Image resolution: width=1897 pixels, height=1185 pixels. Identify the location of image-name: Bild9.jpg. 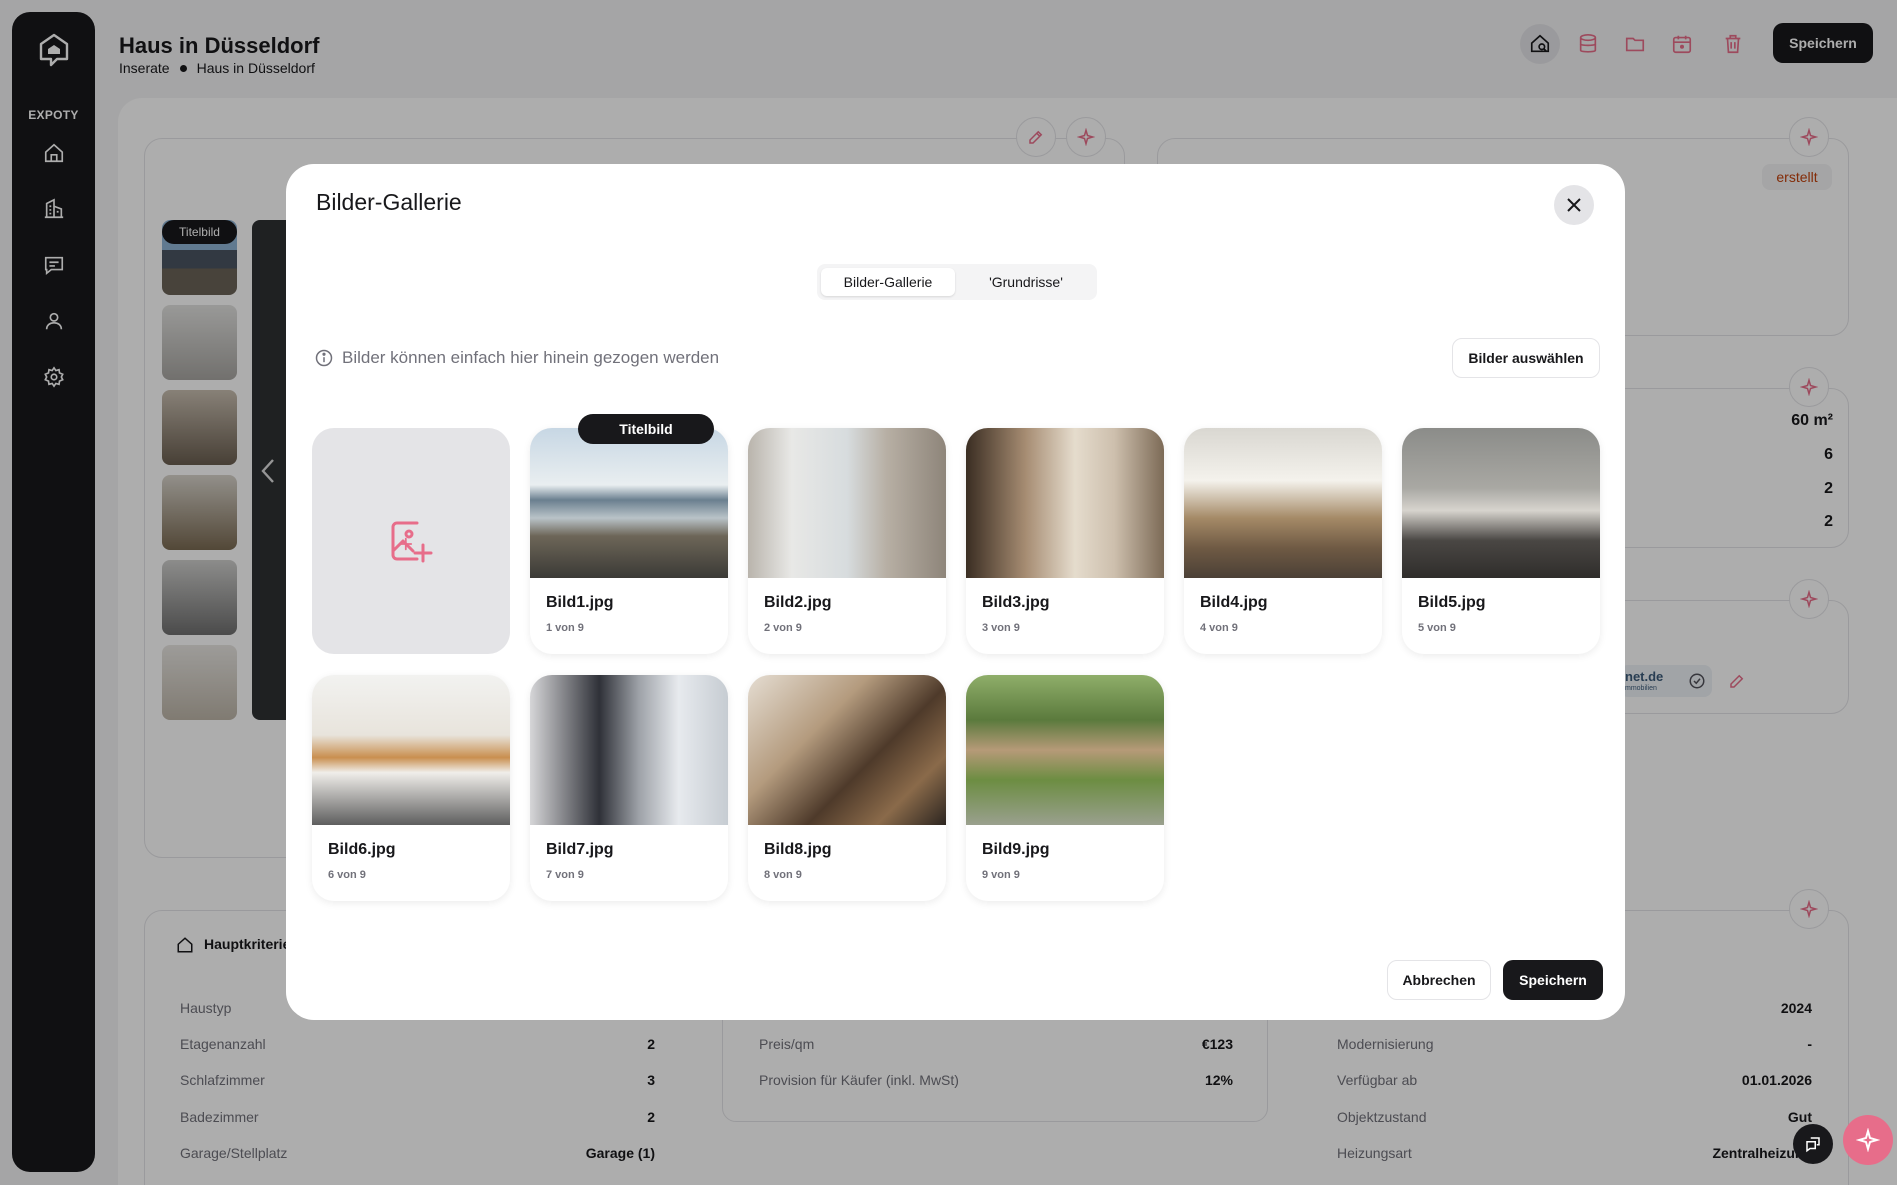
(1016, 849).